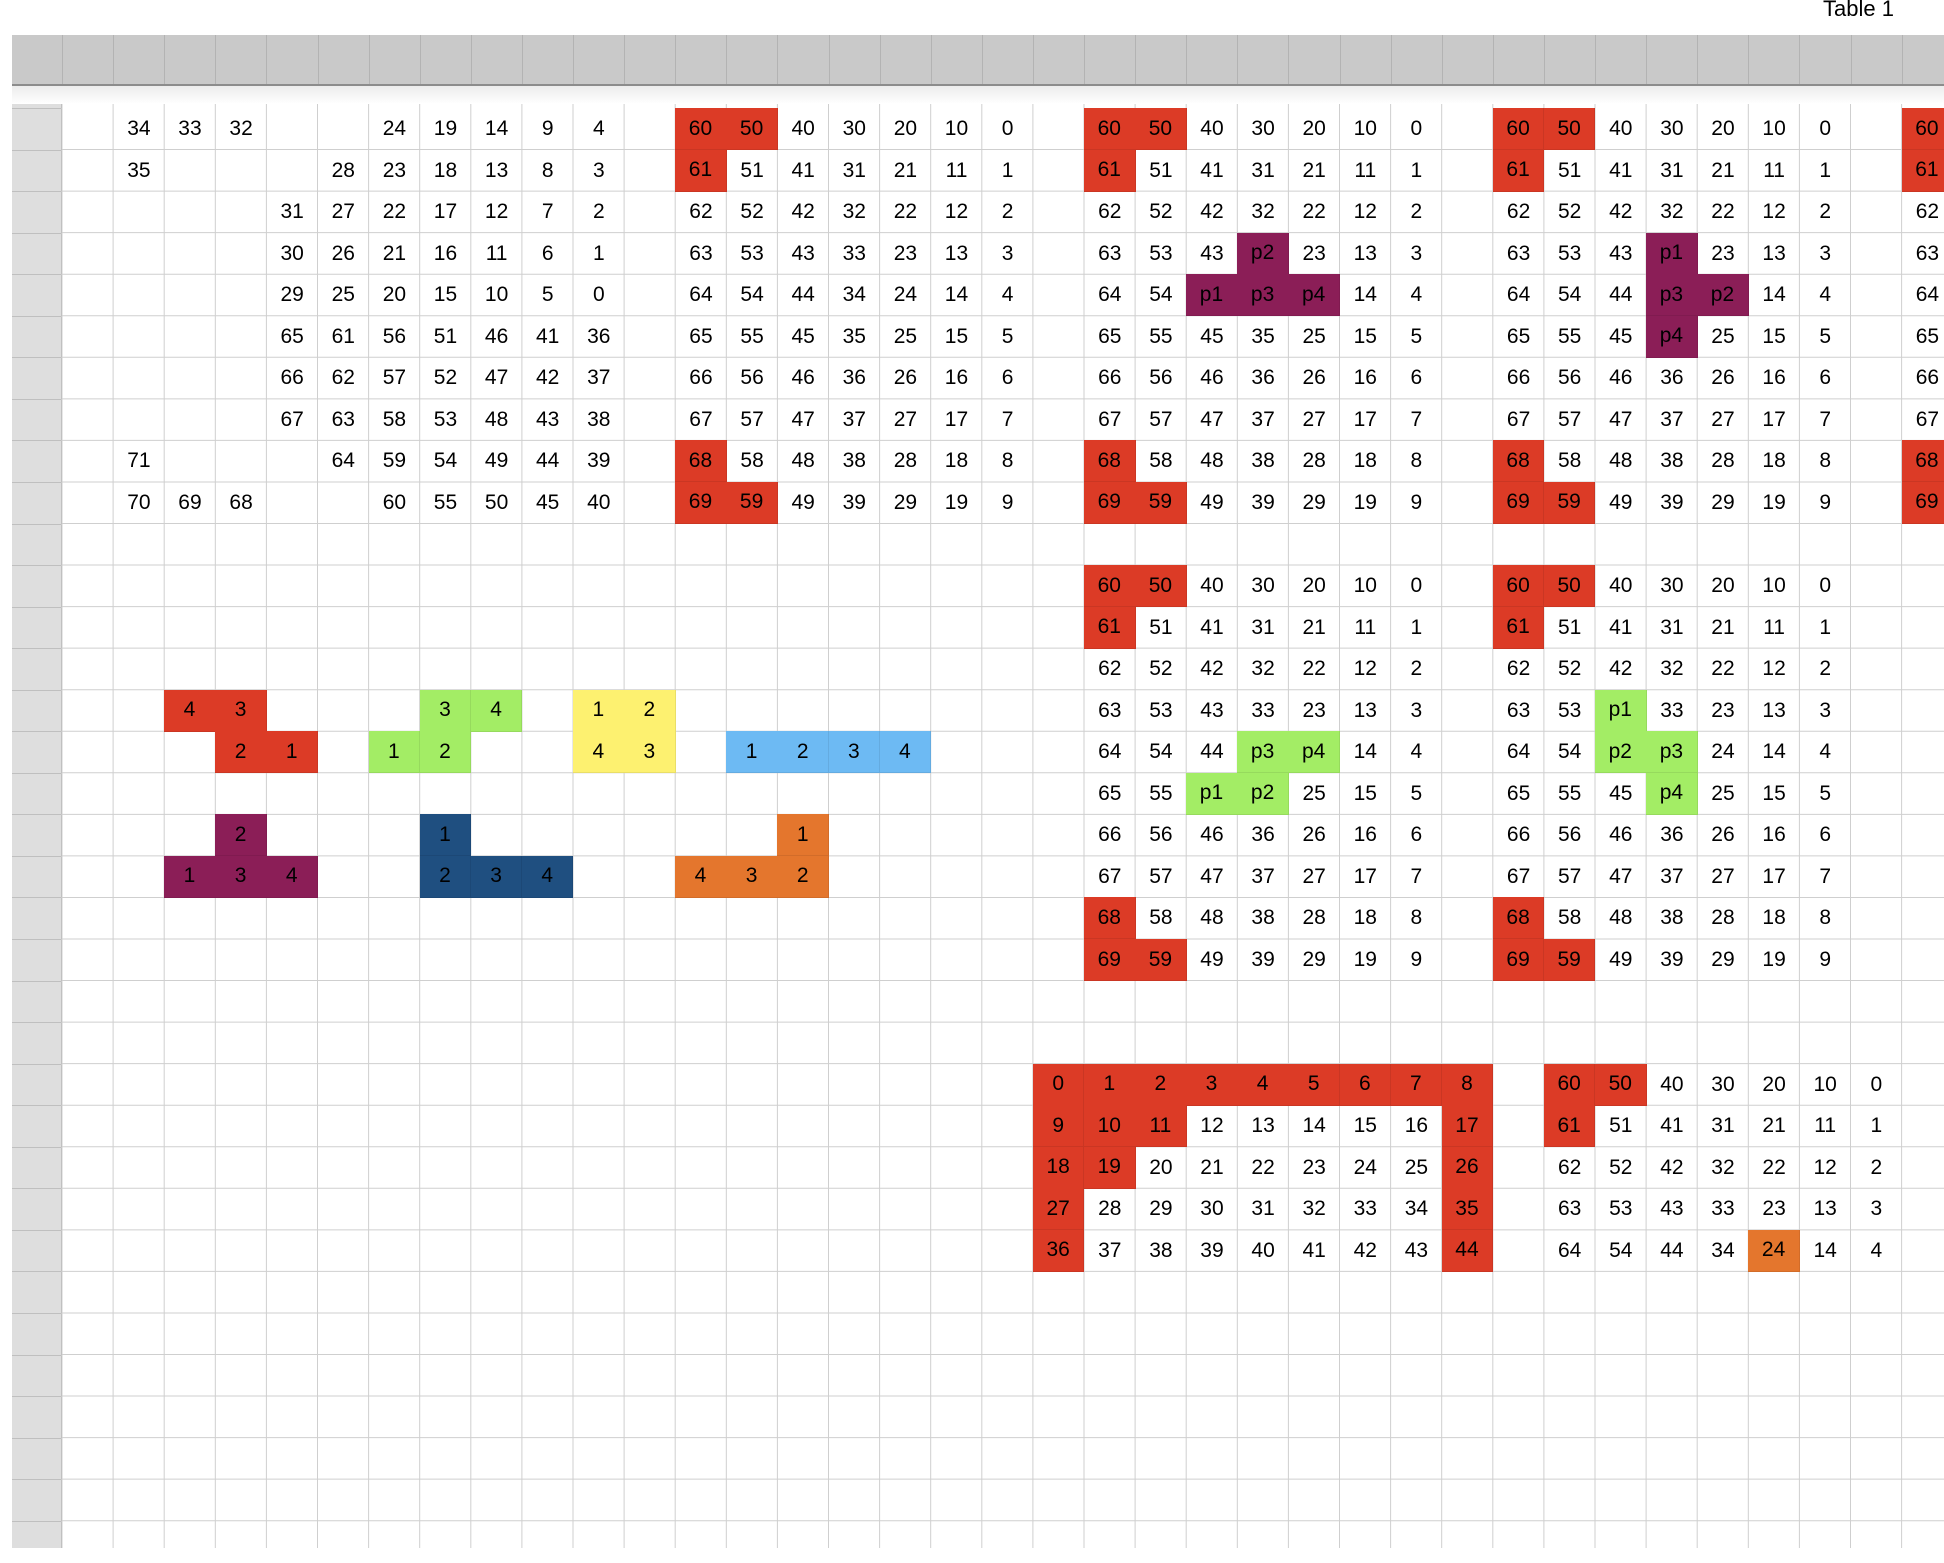 Image resolution: width=1944 pixels, height=1563 pixels. Describe the element at coordinates (1008, 337) in the screenshot. I see `cell: 5` at that location.